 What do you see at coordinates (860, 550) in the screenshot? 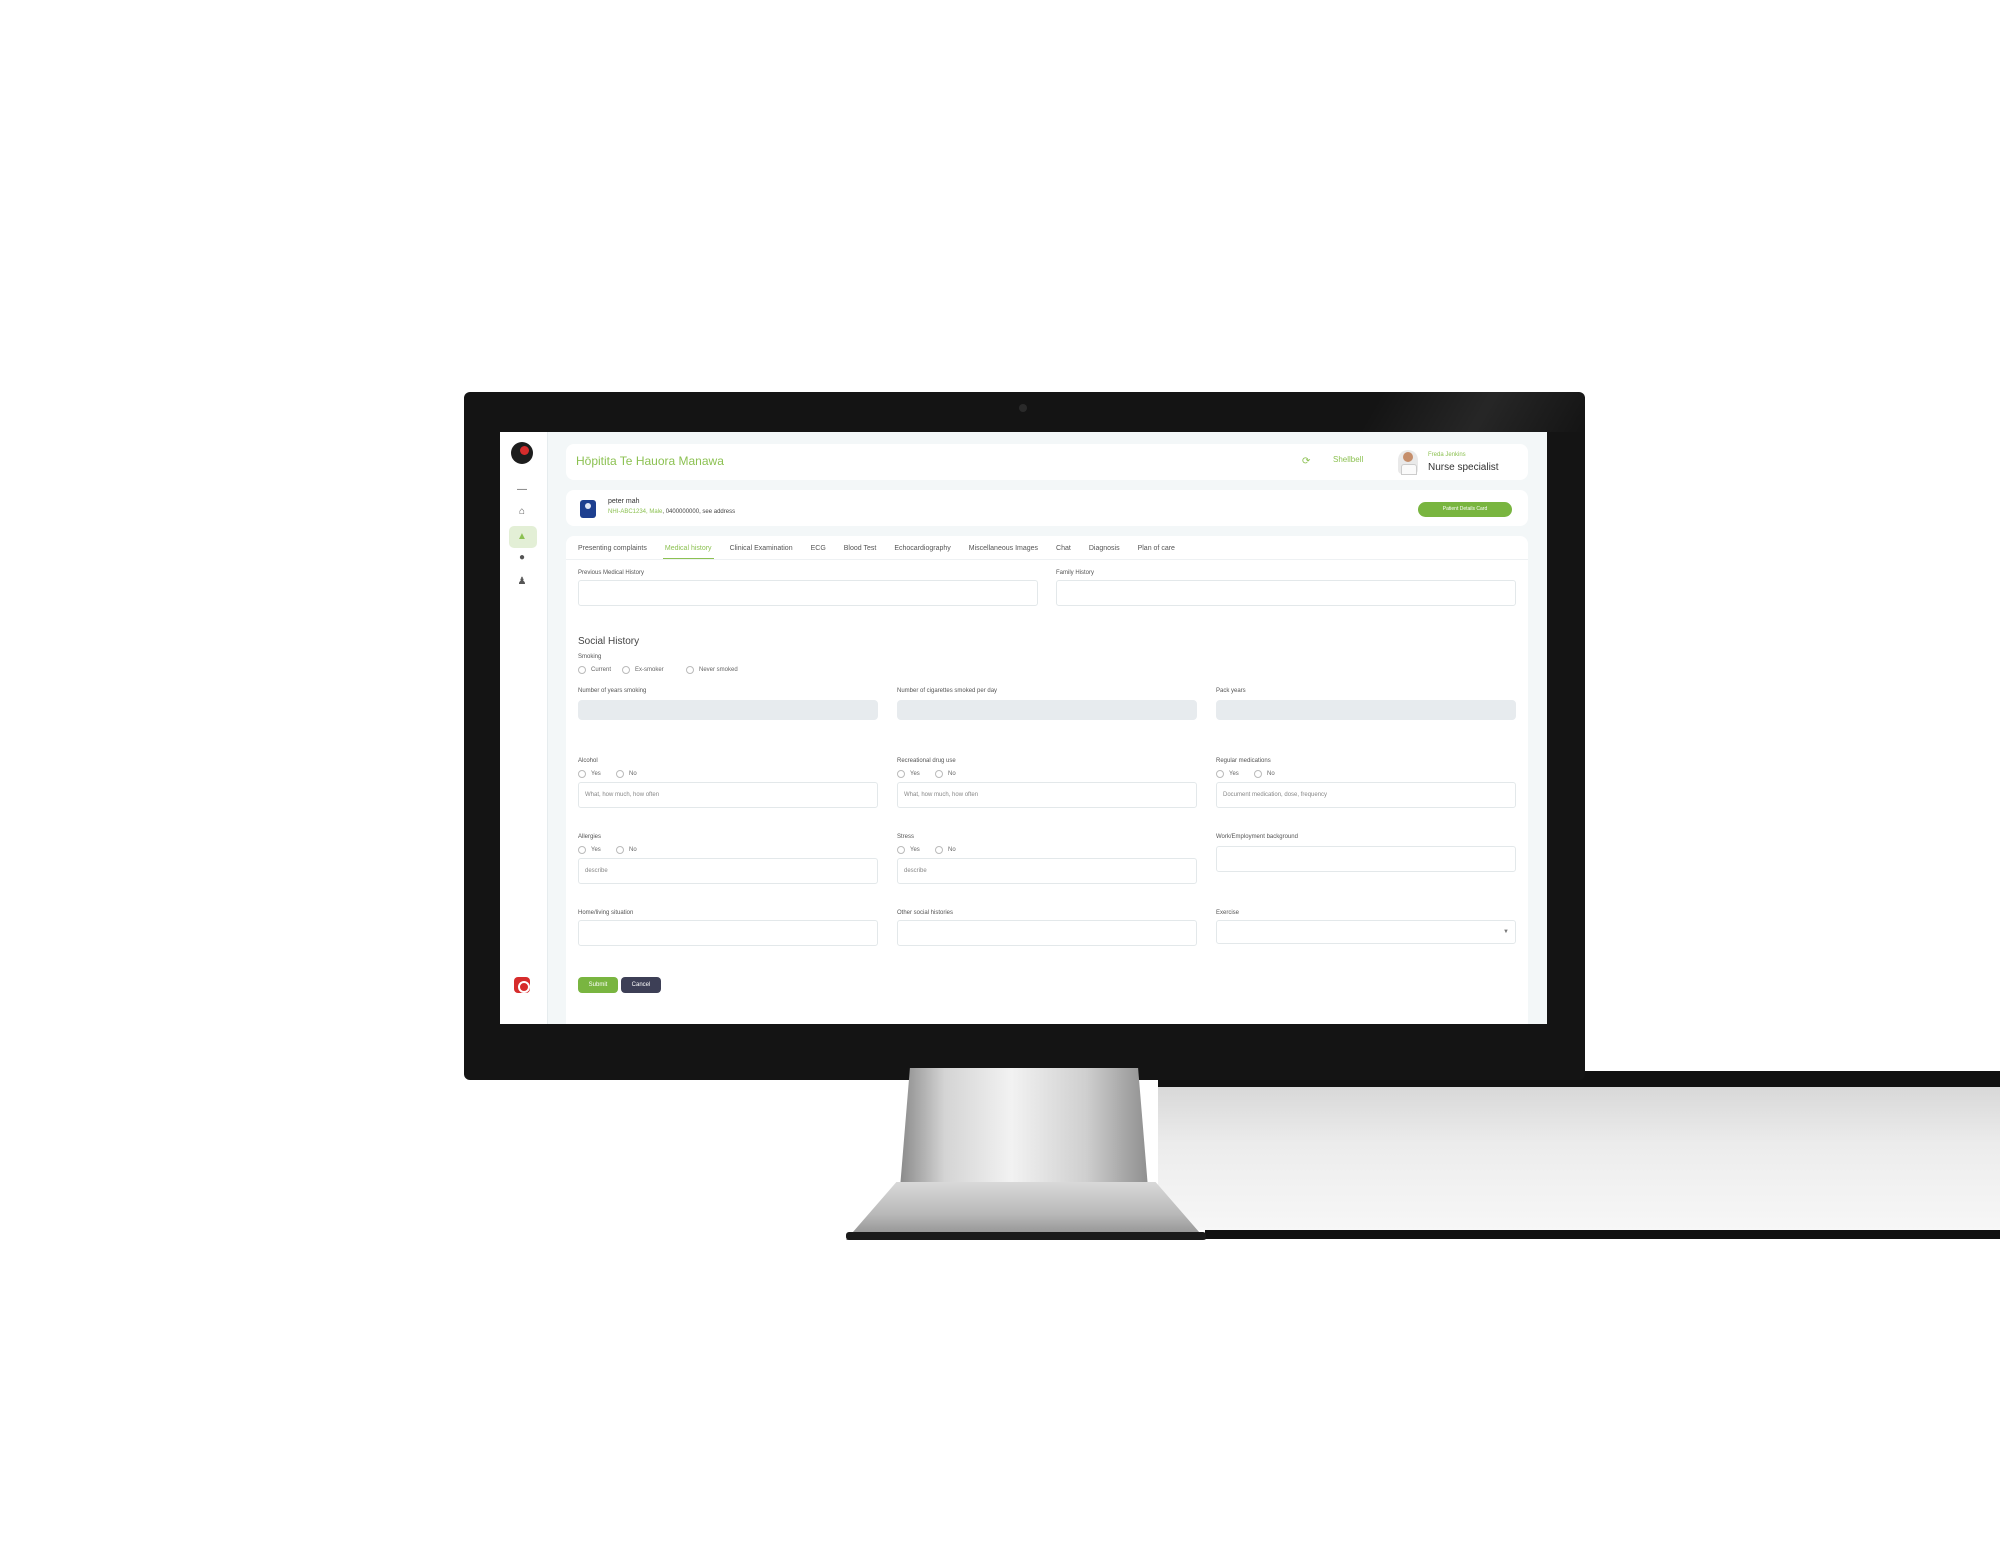
I see `tab-blood-test: Blood Test` at bounding box center [860, 550].